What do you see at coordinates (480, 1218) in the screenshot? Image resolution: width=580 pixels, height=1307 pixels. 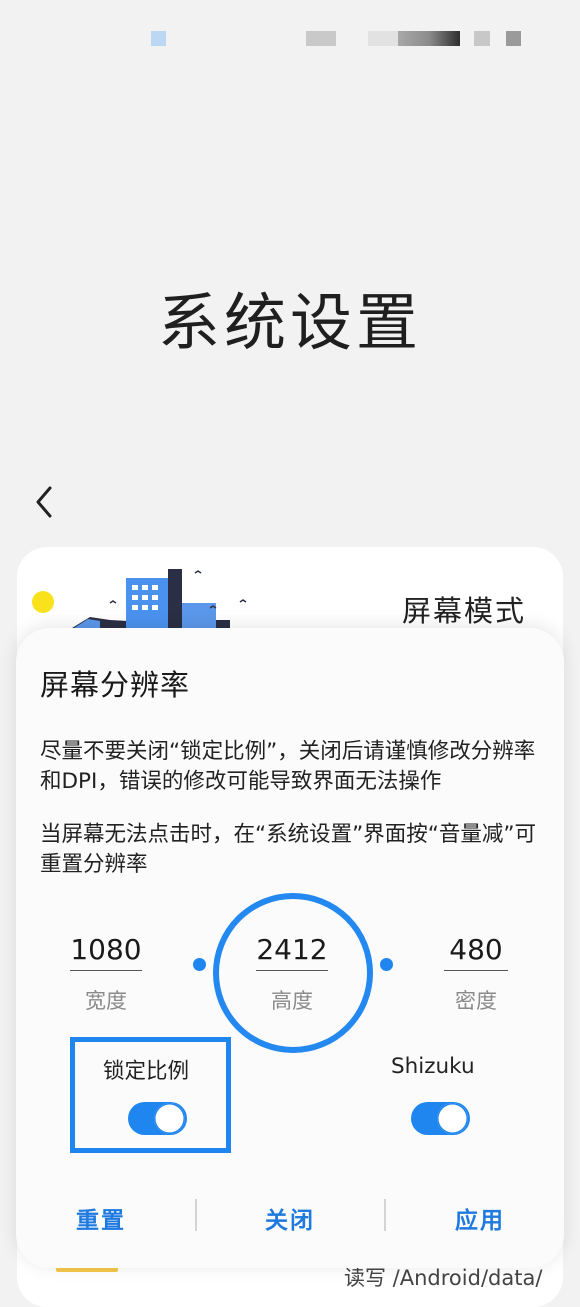 I see `apply-button: 应用` at bounding box center [480, 1218].